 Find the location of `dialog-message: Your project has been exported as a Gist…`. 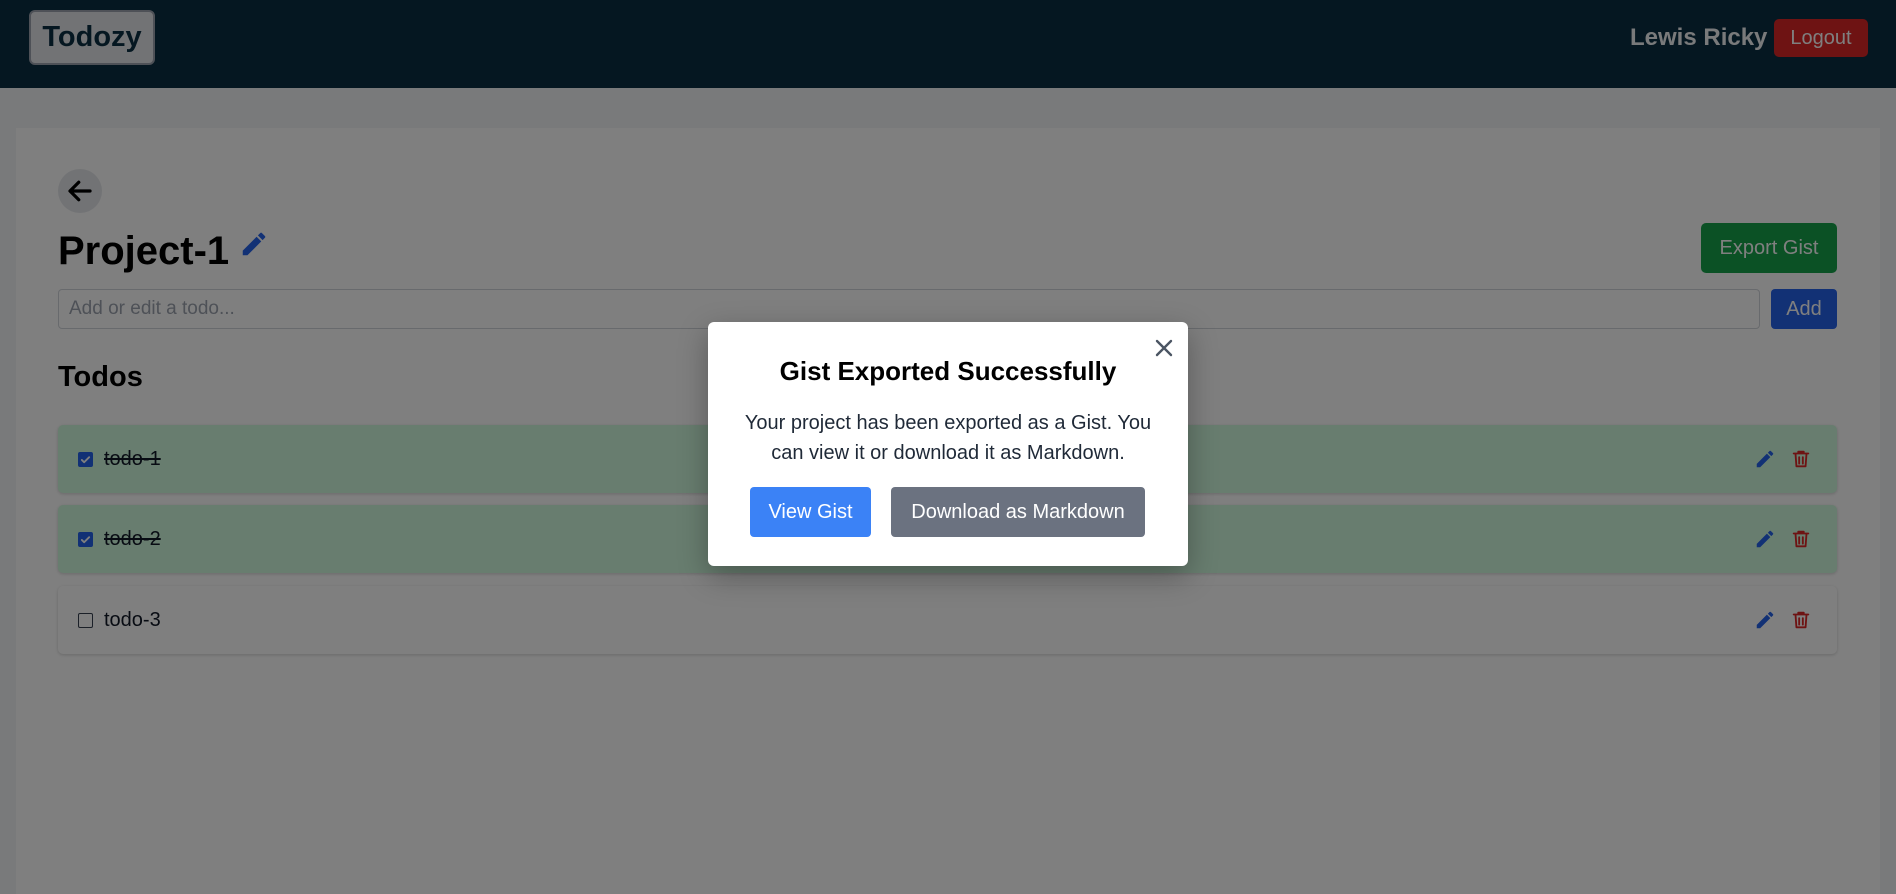

dialog-message: Your project has been exported as a Gist… is located at coordinates (948, 438).